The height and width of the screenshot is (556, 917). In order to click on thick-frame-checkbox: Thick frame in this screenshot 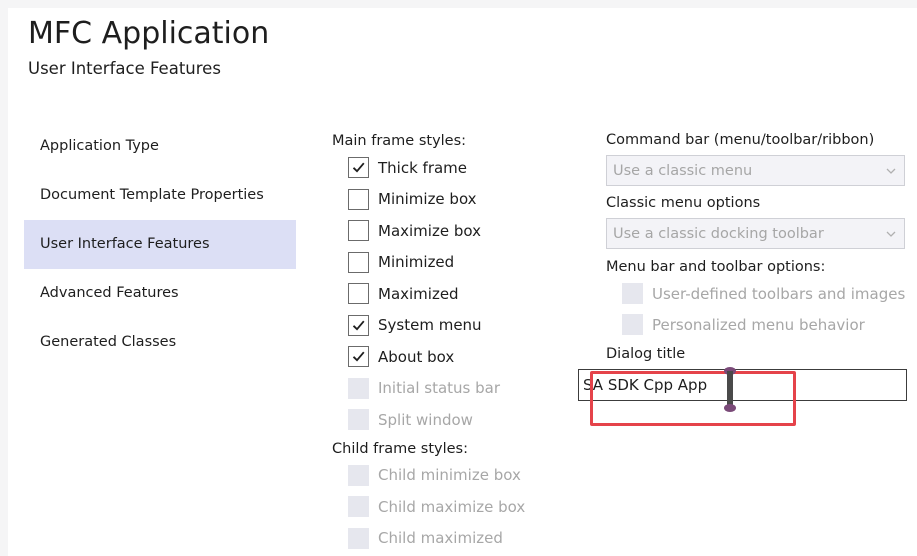, I will do `click(428, 168)`.